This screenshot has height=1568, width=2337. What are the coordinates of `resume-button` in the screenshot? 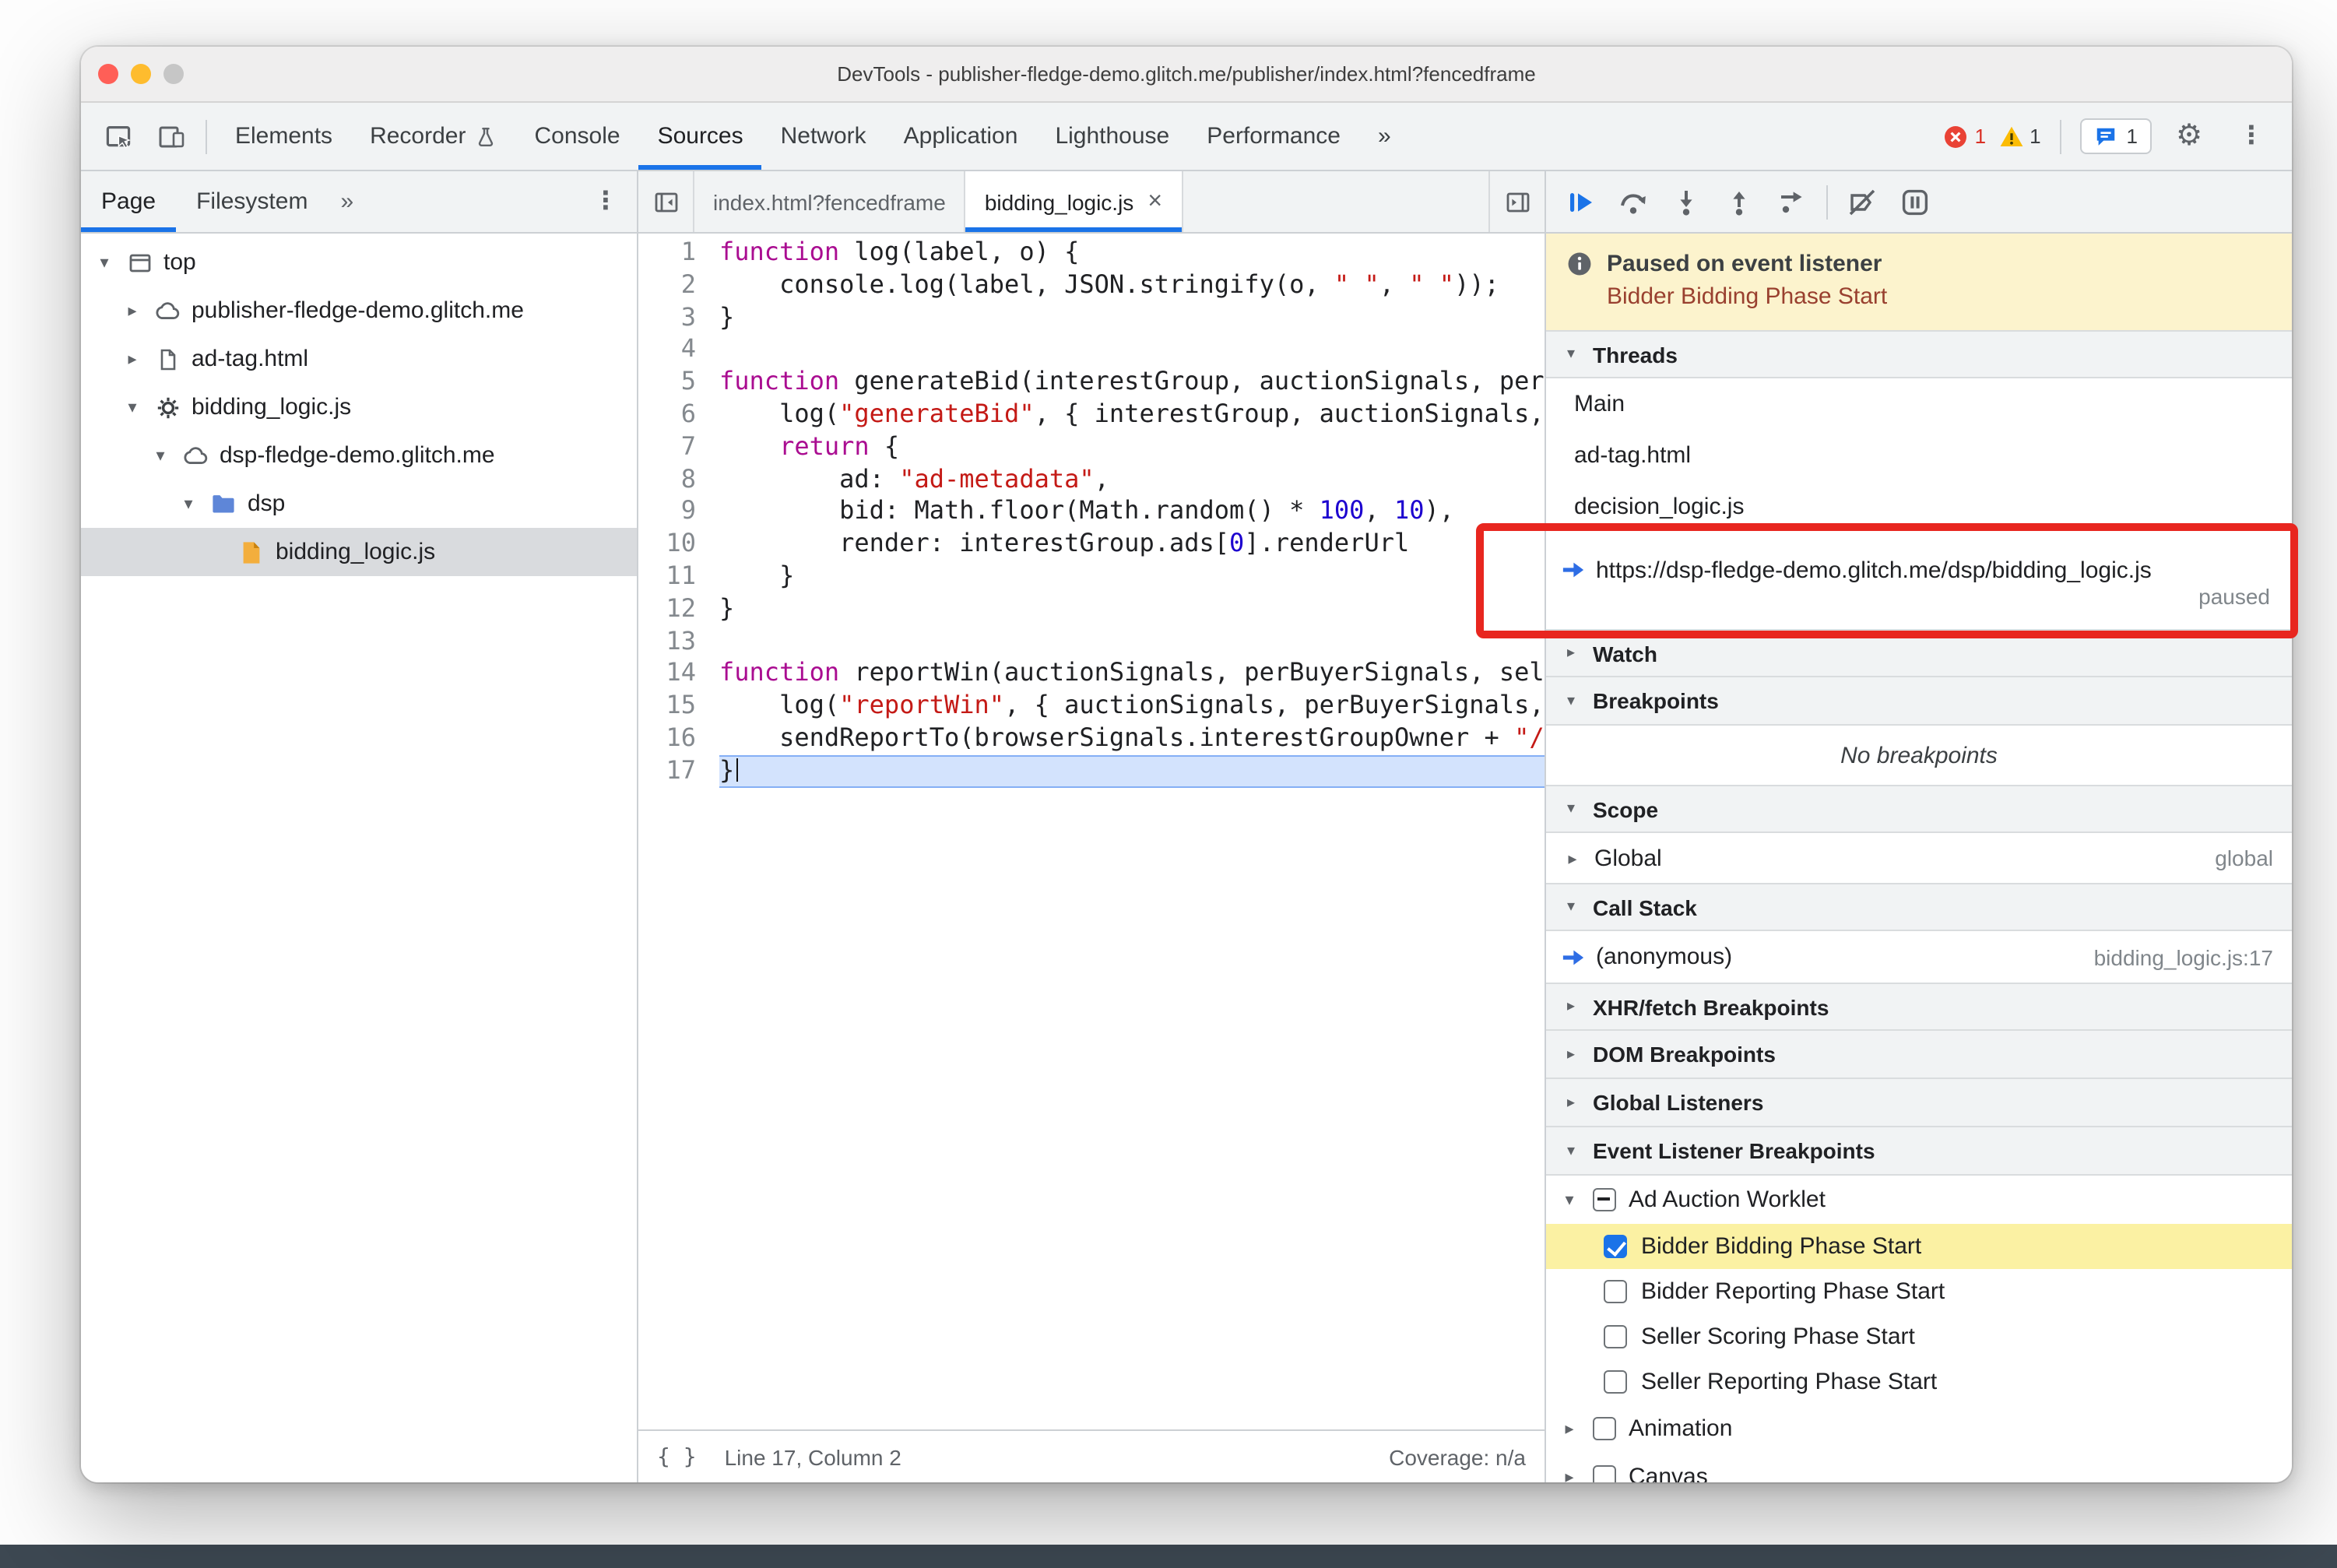 It's located at (1580, 202).